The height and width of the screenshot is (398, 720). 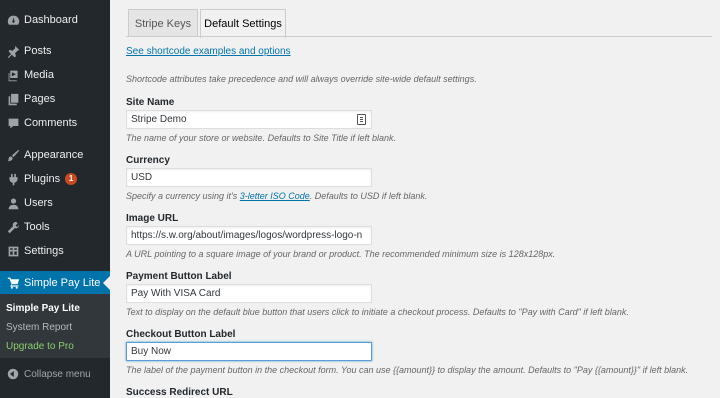 I want to click on tab-default-settings: Default Settings, so click(x=243, y=23).